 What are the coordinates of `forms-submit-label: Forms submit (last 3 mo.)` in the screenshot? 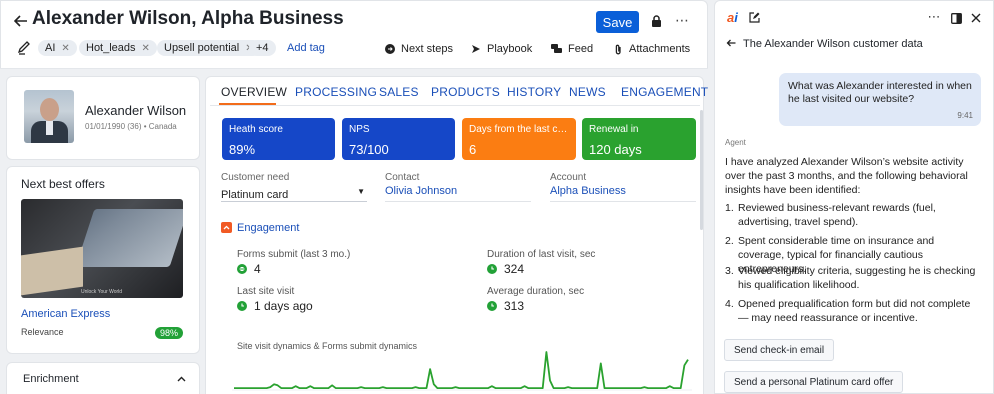 It's located at (294, 254).